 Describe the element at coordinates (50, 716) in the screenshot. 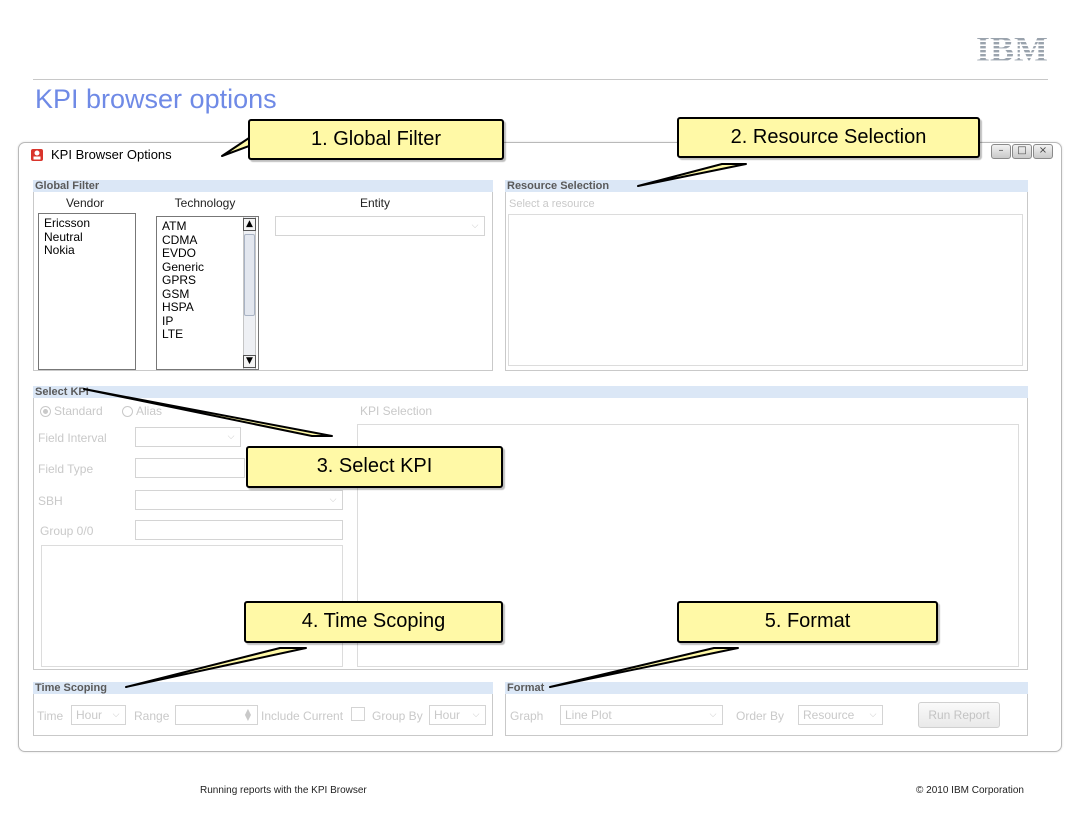

I see `time-label: Time` at that location.